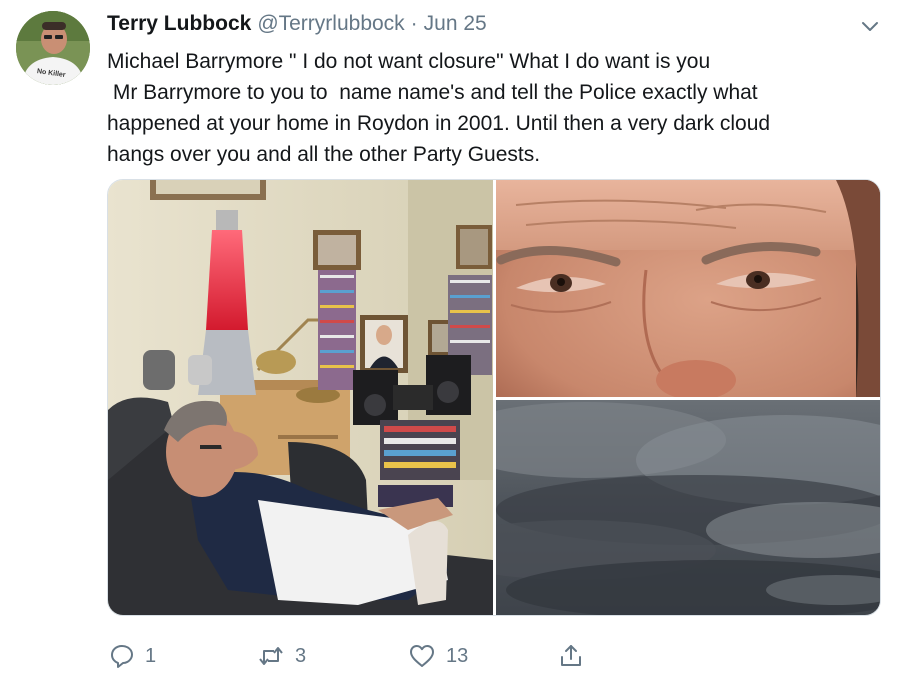 This screenshot has width=900, height=676. What do you see at coordinates (438, 656) in the screenshot?
I see `like-button: 13` at bounding box center [438, 656].